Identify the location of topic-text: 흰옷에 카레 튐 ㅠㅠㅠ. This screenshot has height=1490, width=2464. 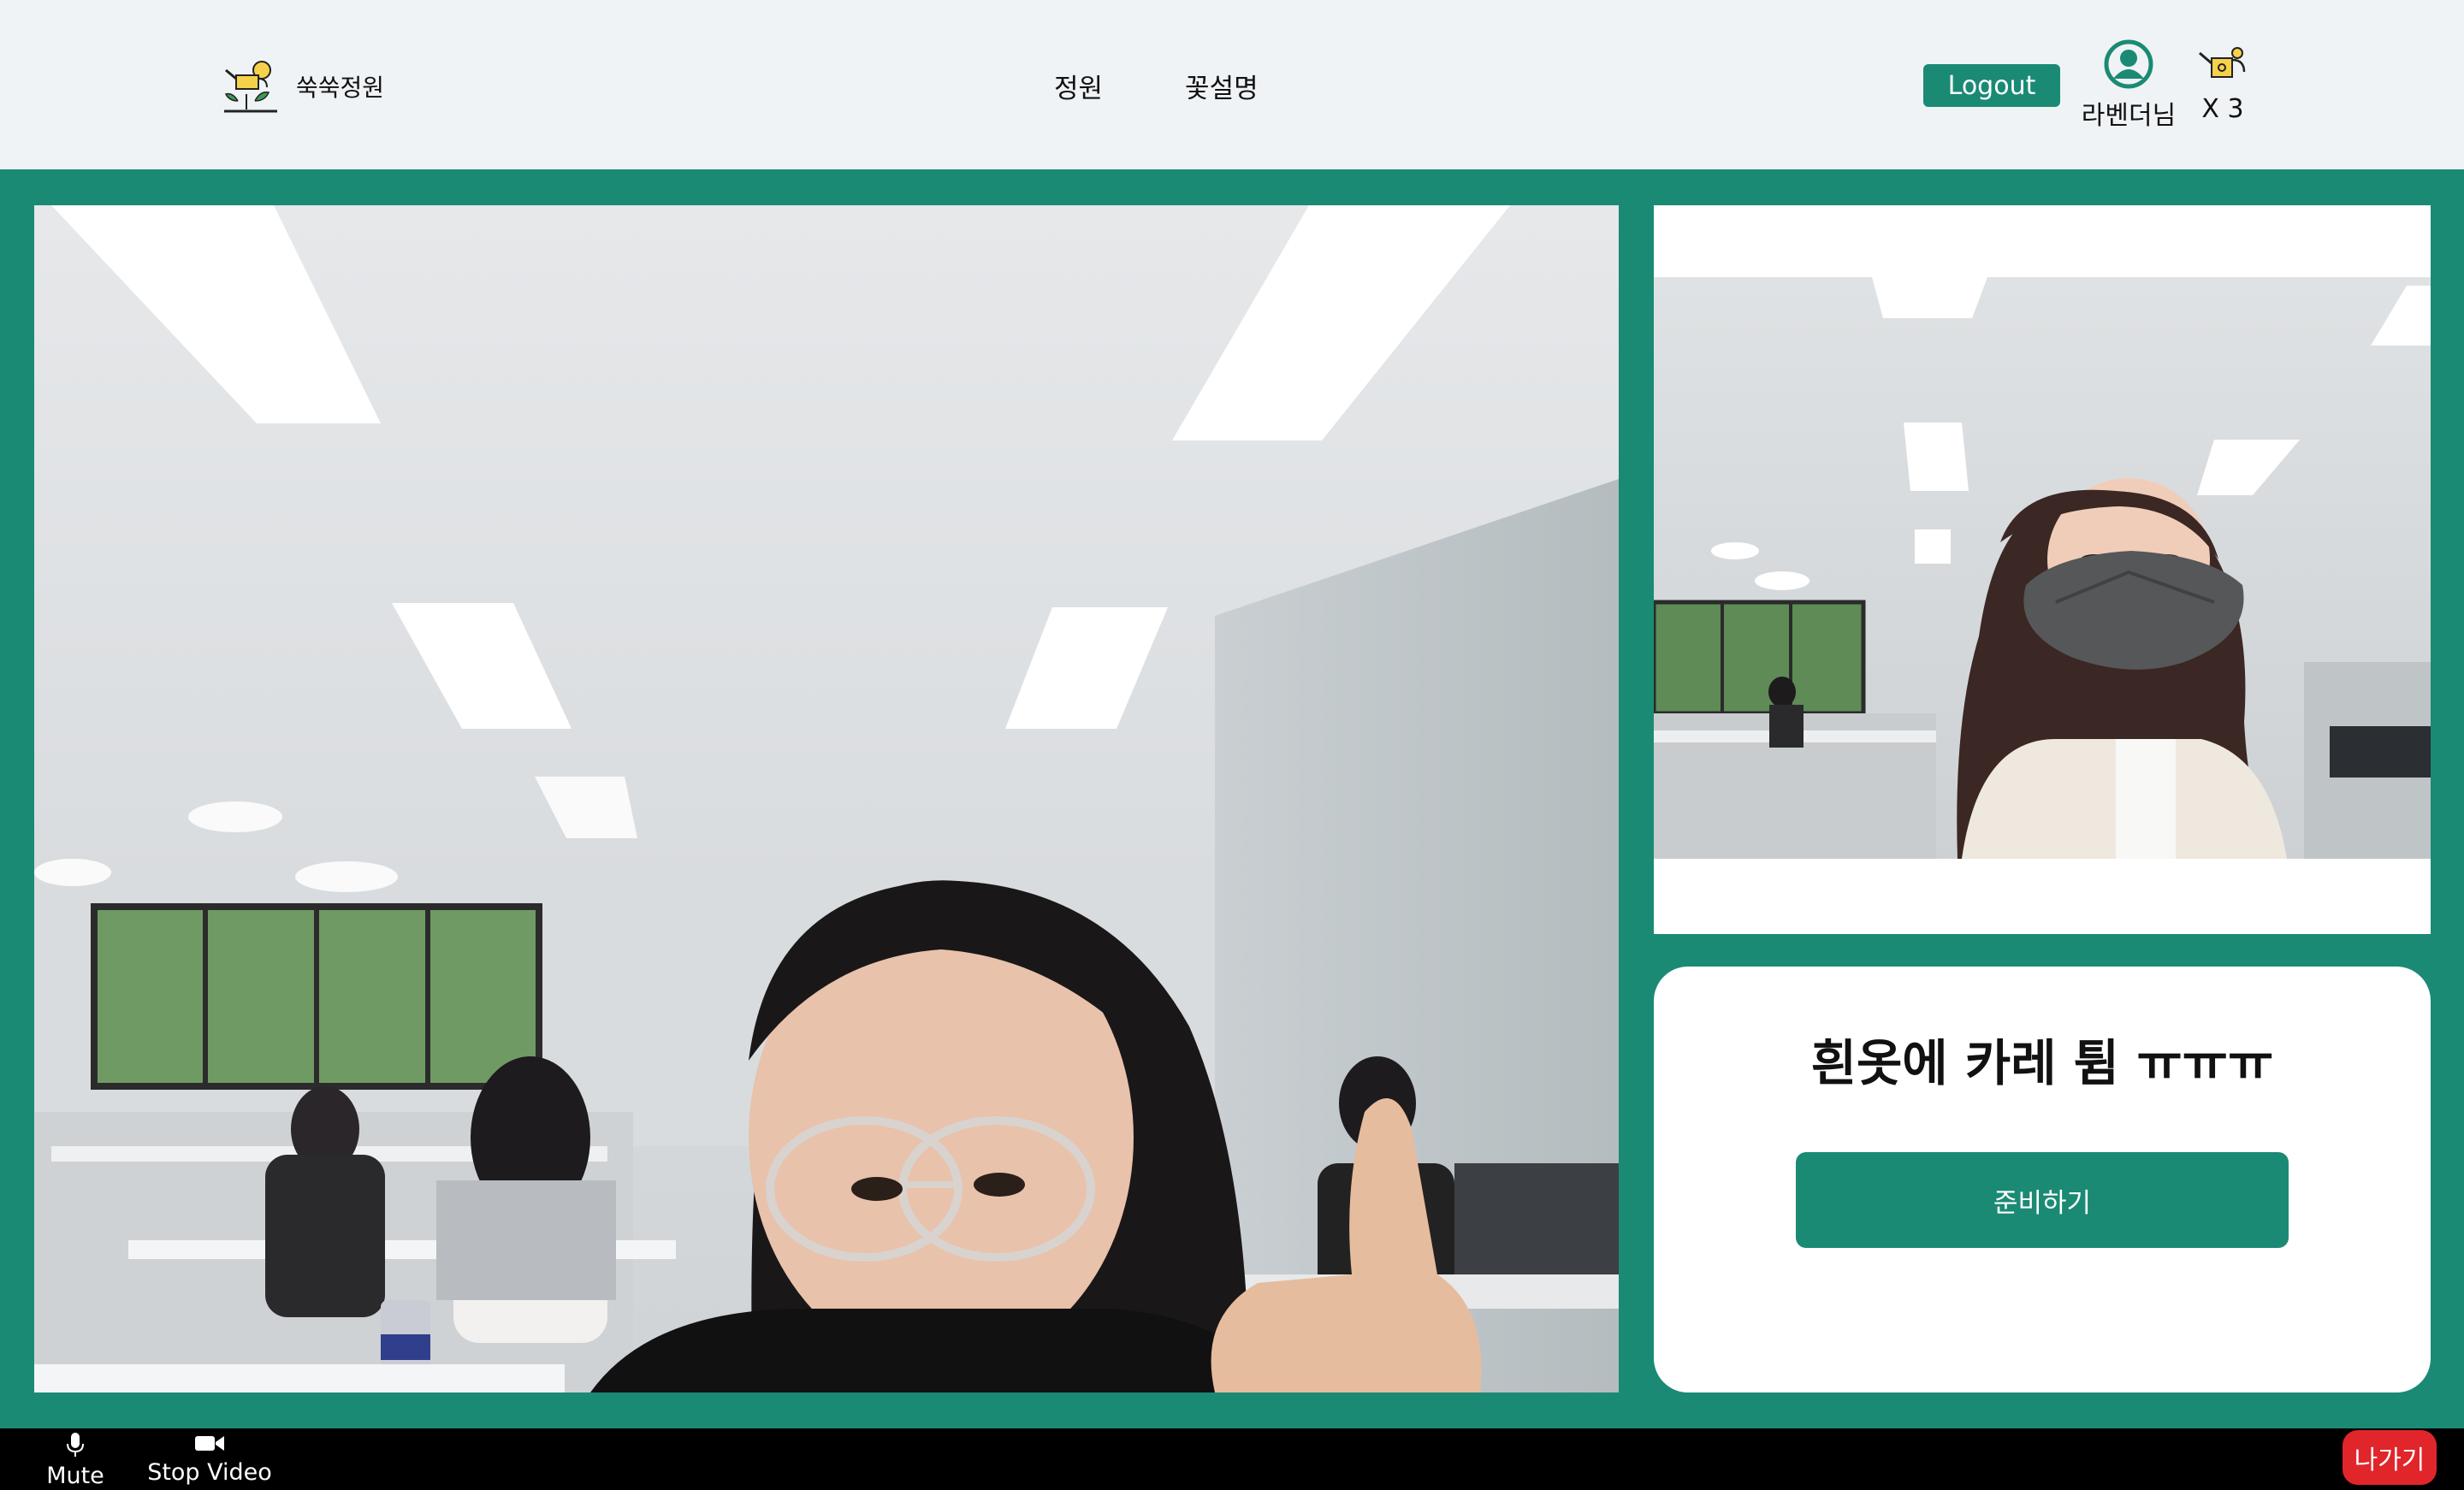
(2042, 1063).